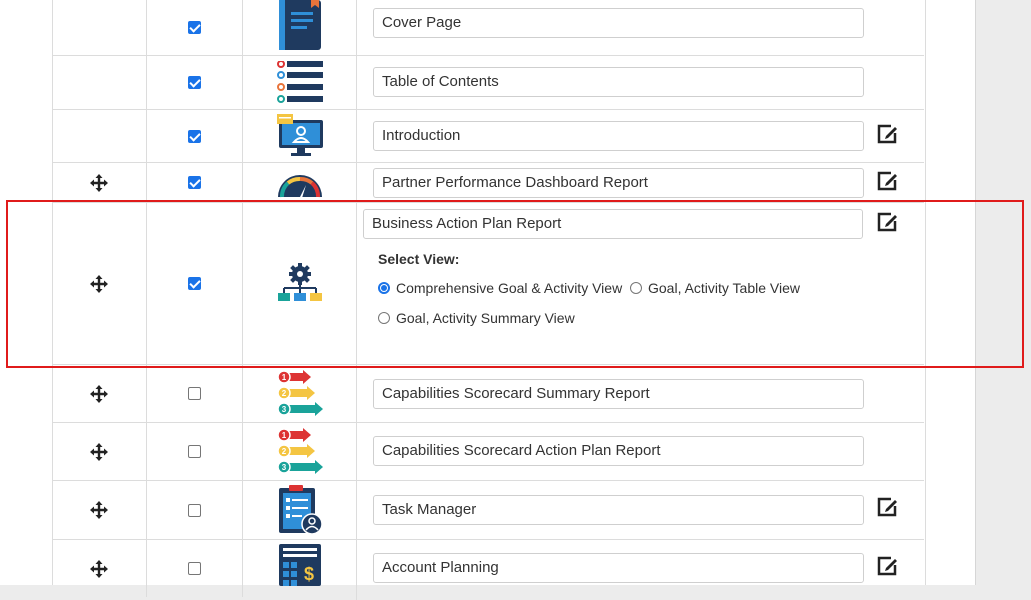 The image size is (1031, 600). What do you see at coordinates (618, 136) in the screenshot?
I see `section-title-input: Introduction` at bounding box center [618, 136].